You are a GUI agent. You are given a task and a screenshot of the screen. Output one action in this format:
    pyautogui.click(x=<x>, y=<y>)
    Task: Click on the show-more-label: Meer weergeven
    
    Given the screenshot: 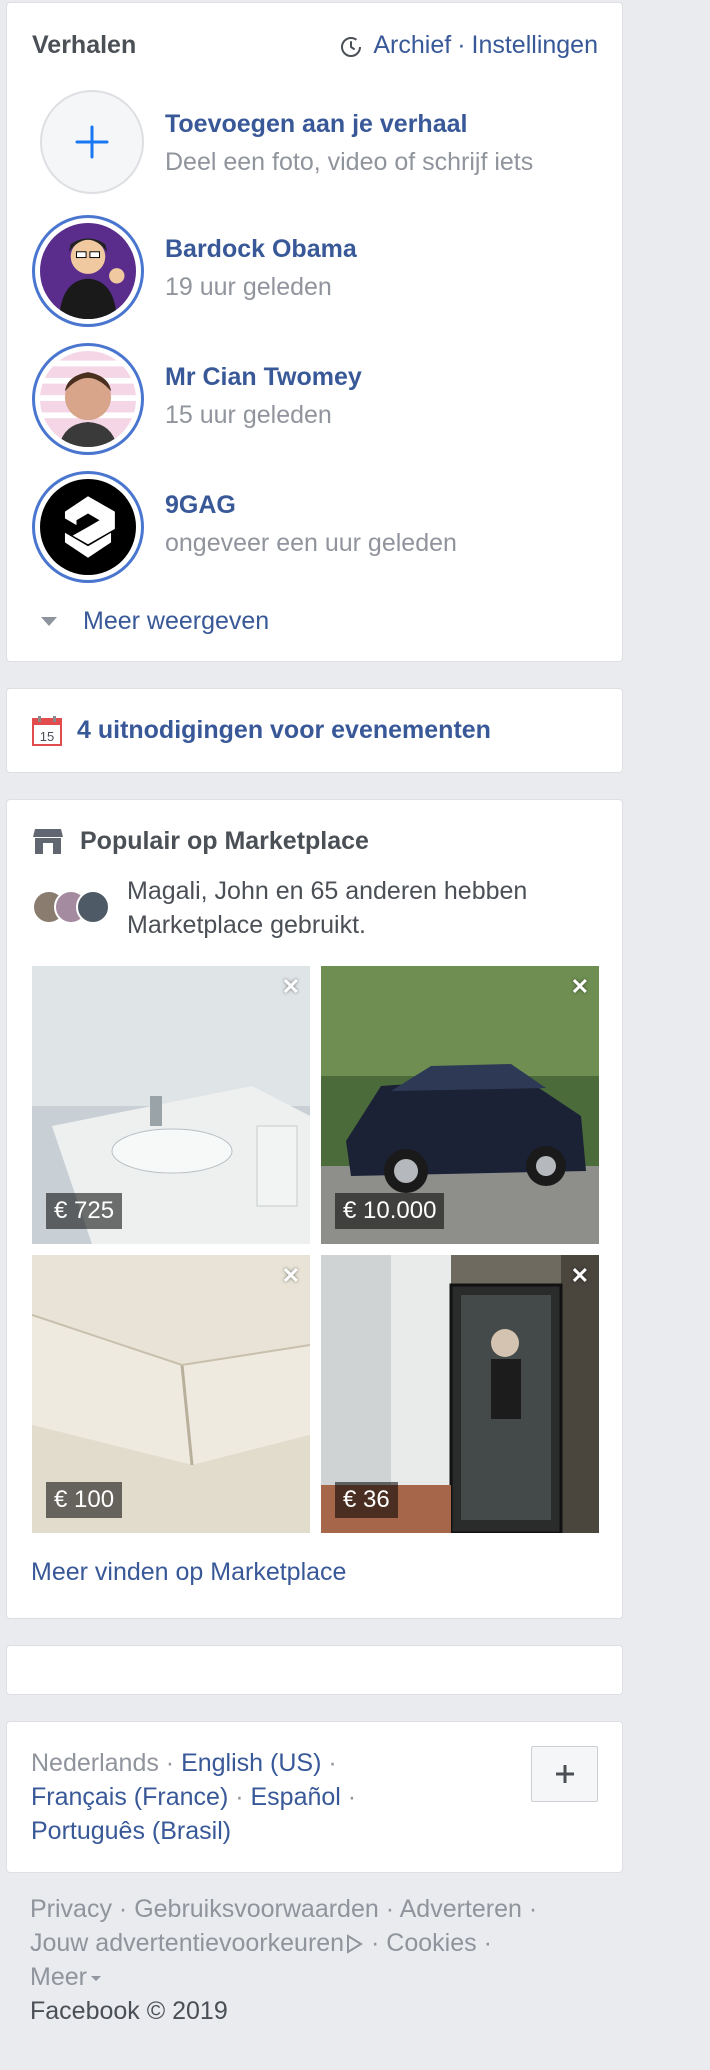 What is the action you would take?
    pyautogui.click(x=176, y=621)
    